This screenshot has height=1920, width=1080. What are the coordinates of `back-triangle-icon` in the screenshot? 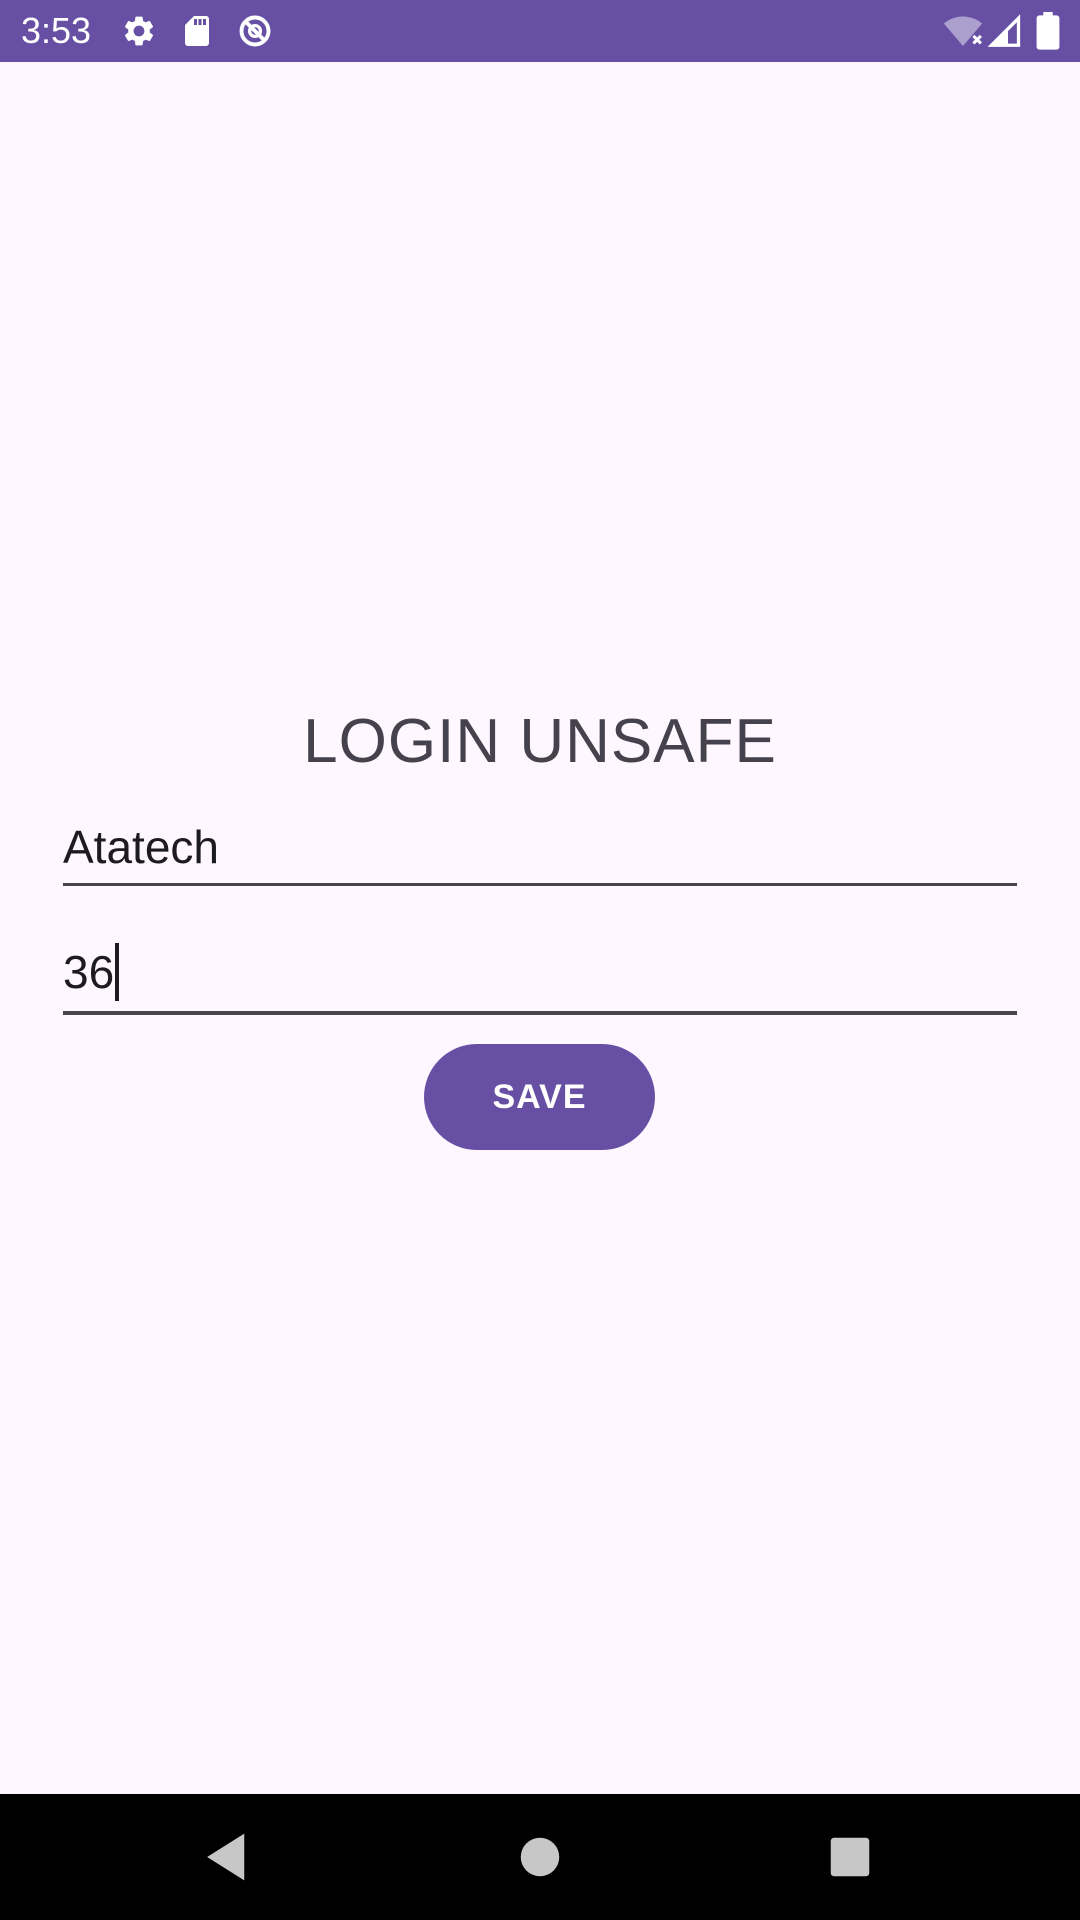 It's located at (225, 1857).